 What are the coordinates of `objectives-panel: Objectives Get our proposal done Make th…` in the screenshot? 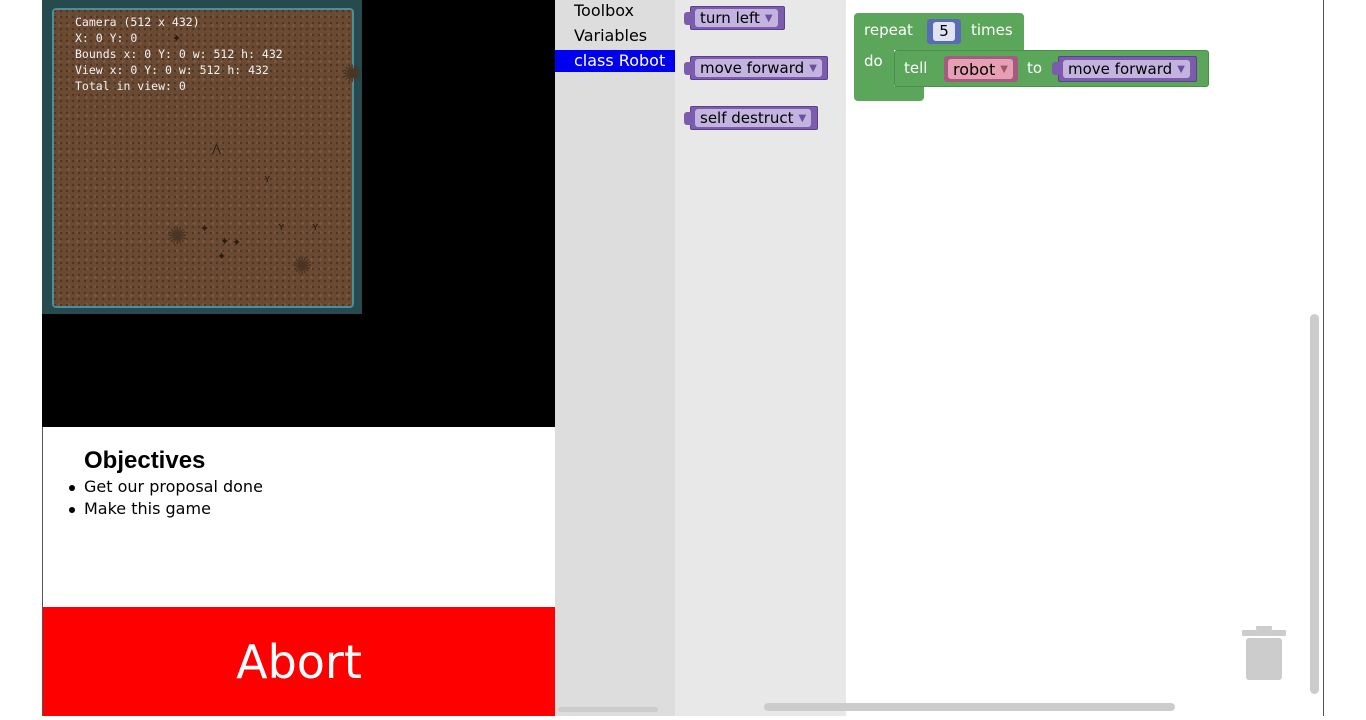 It's located at (299, 517).